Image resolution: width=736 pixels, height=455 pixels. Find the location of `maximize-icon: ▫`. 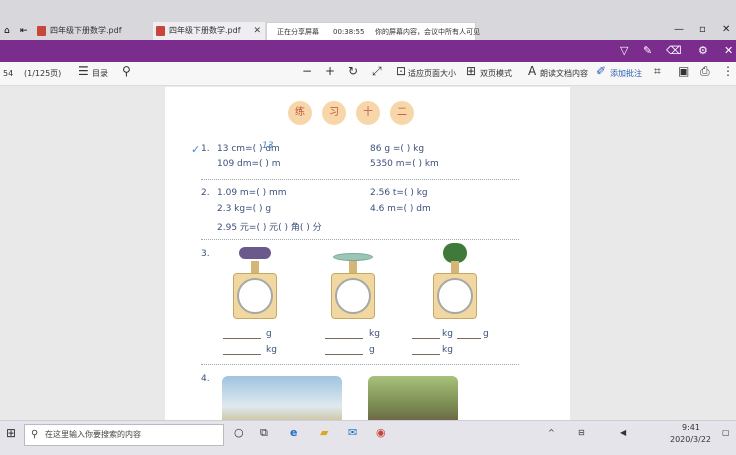

maximize-icon: ▫ is located at coordinates (702, 29).